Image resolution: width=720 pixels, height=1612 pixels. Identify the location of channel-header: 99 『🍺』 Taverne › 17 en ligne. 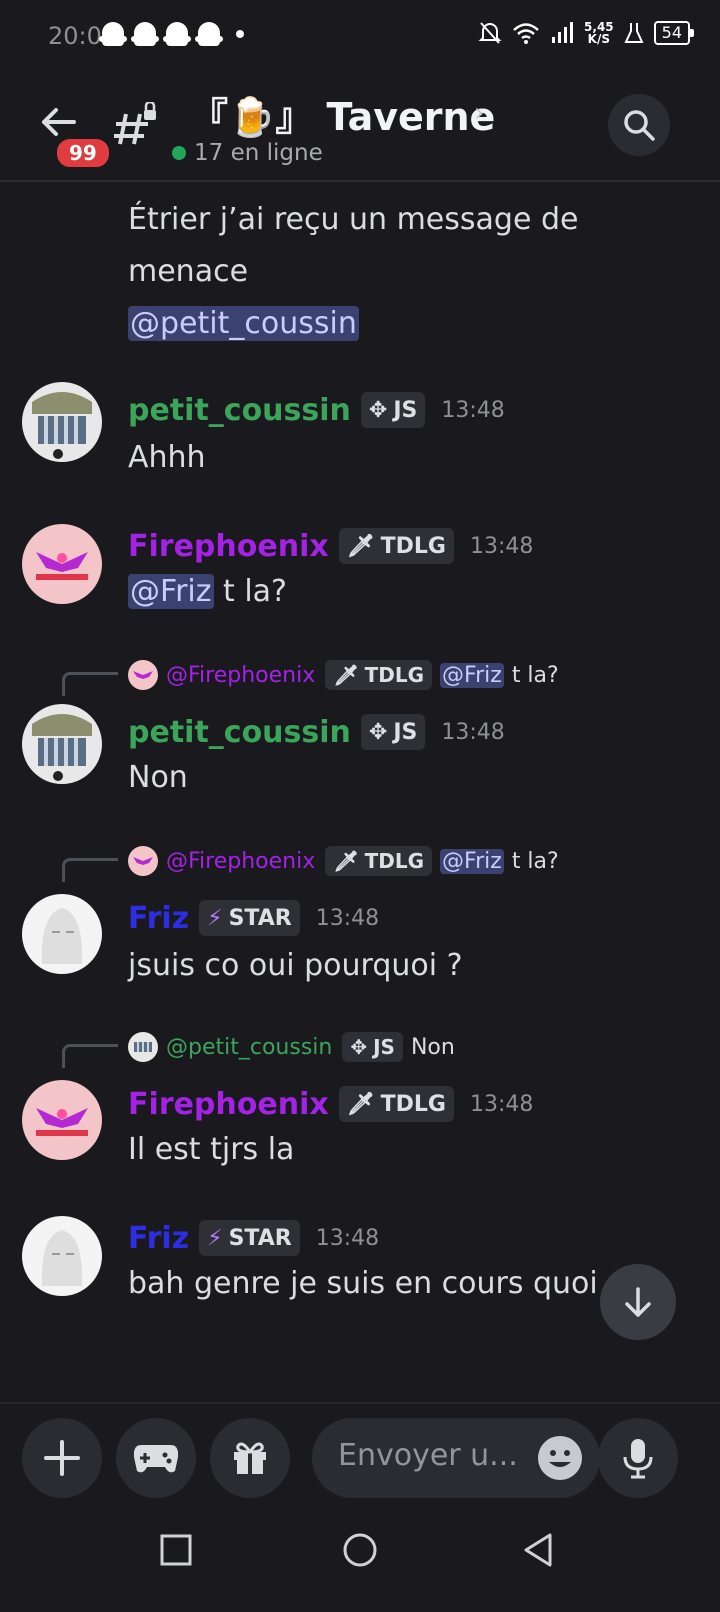
(360, 127).